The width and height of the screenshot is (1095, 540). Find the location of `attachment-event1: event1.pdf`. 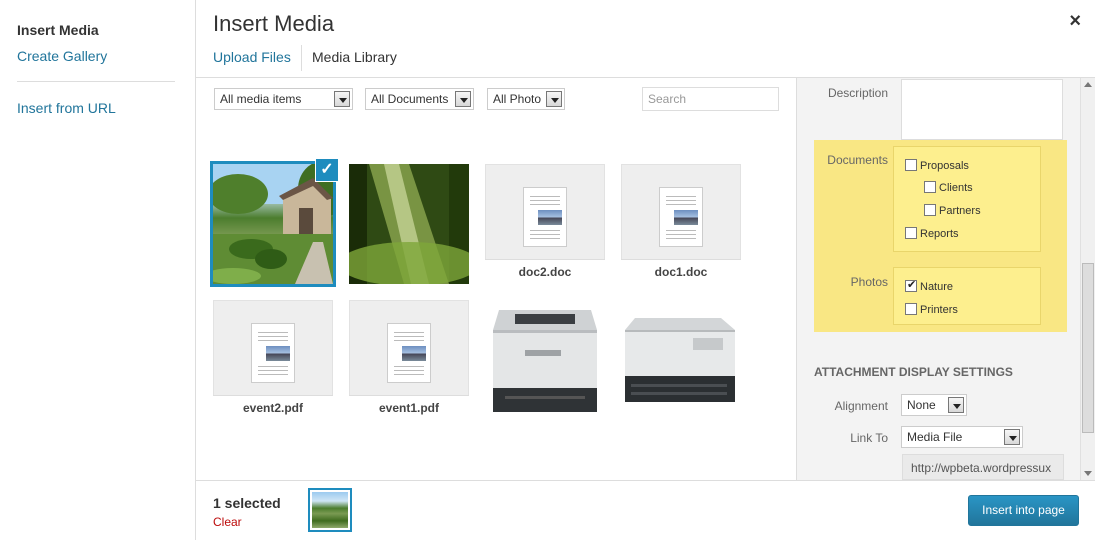

attachment-event1: event1.pdf is located at coordinates (409, 360).